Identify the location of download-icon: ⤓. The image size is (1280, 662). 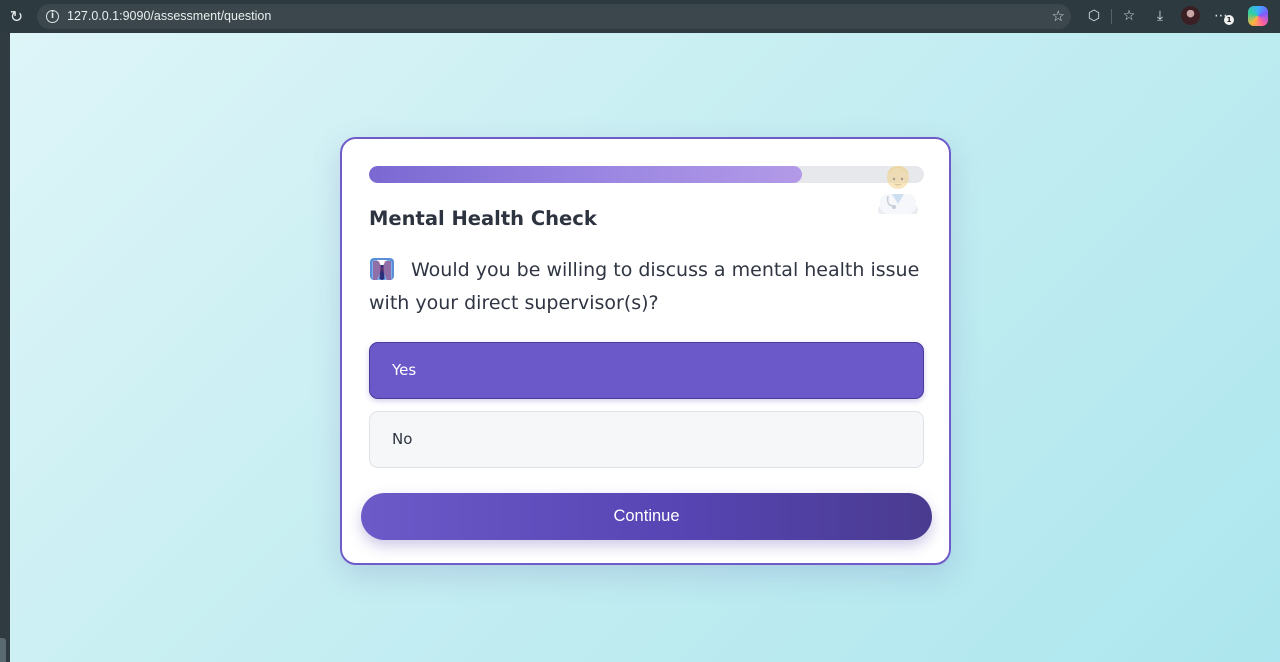
(1160, 16).